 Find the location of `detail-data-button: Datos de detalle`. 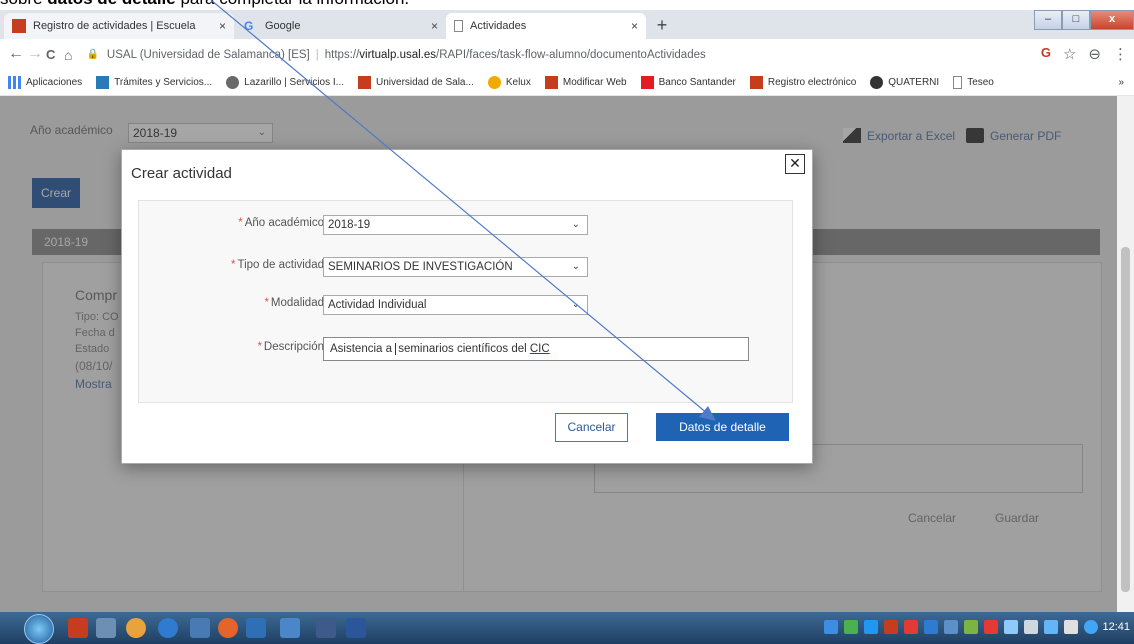

detail-data-button: Datos de detalle is located at coordinates (722, 427).